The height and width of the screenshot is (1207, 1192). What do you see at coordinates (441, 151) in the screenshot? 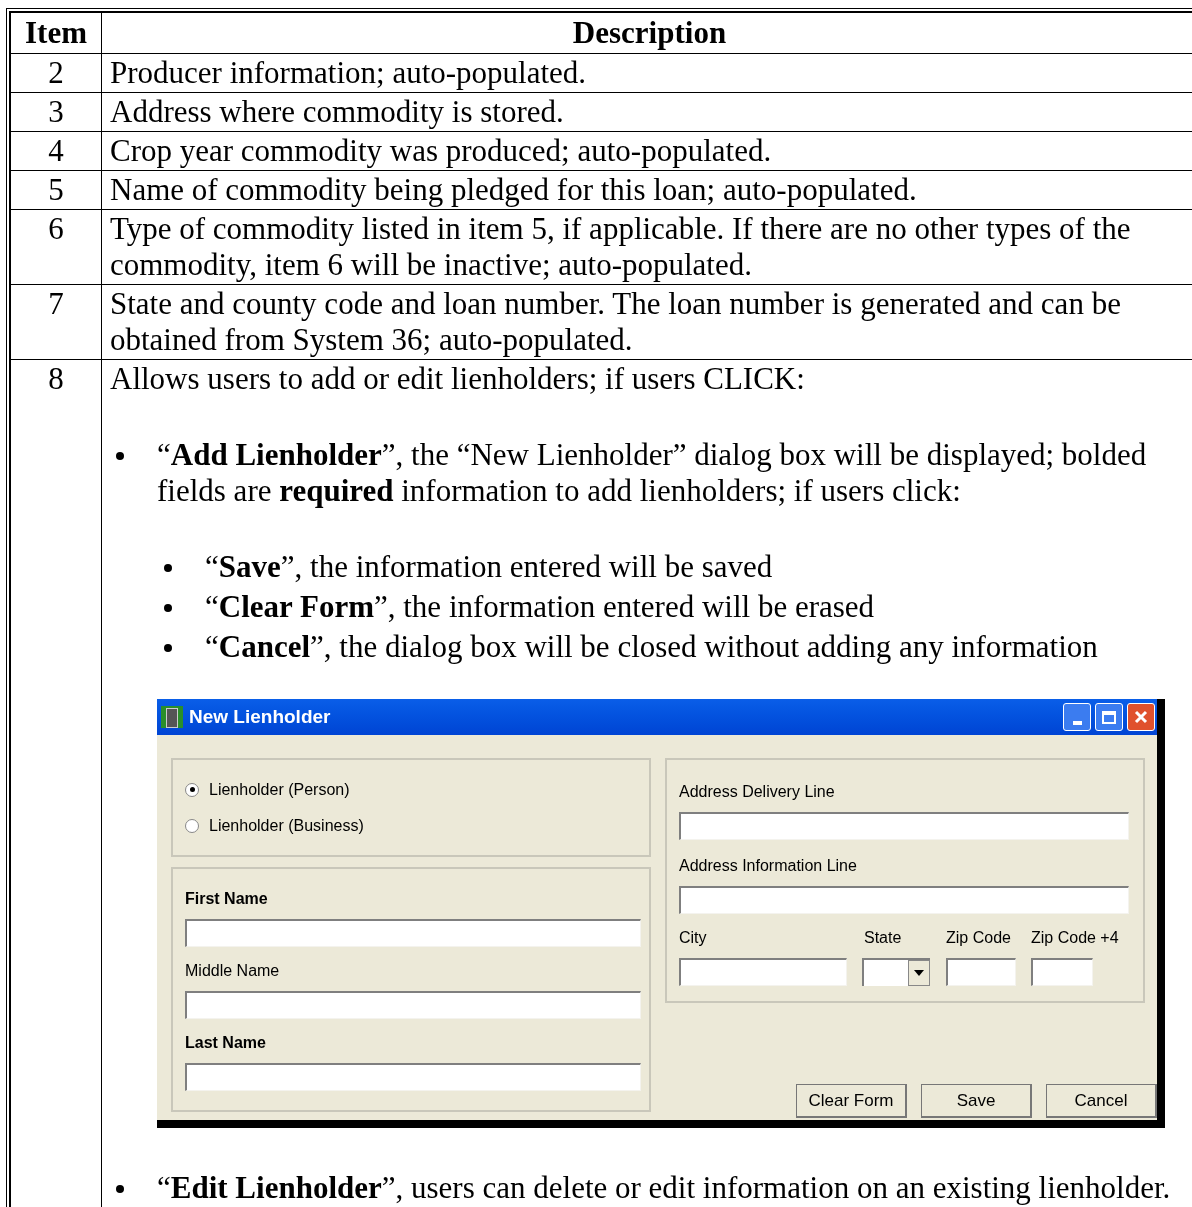
I see `description-text: Crop year commodity was produced; auto-populated.` at bounding box center [441, 151].